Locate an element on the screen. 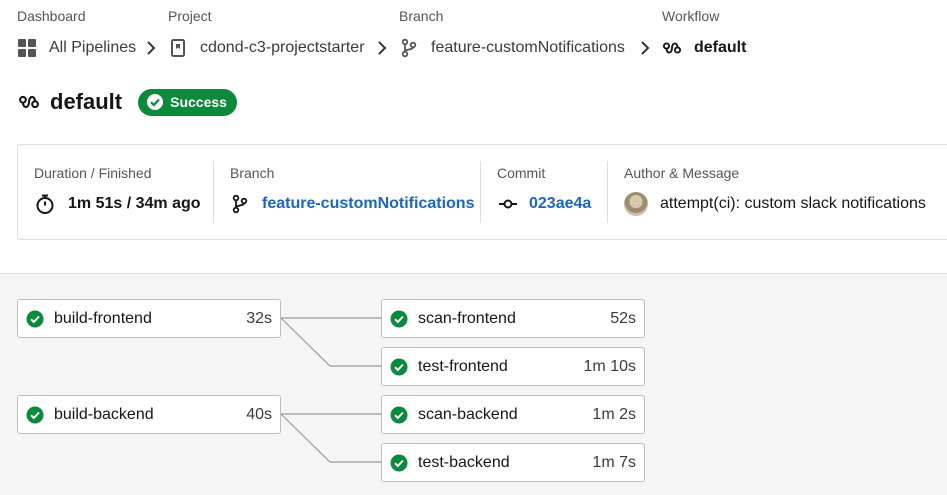 The width and height of the screenshot is (947, 495). author-value-row: attempt(ci): custom slack notifications is located at coordinates (775, 204).